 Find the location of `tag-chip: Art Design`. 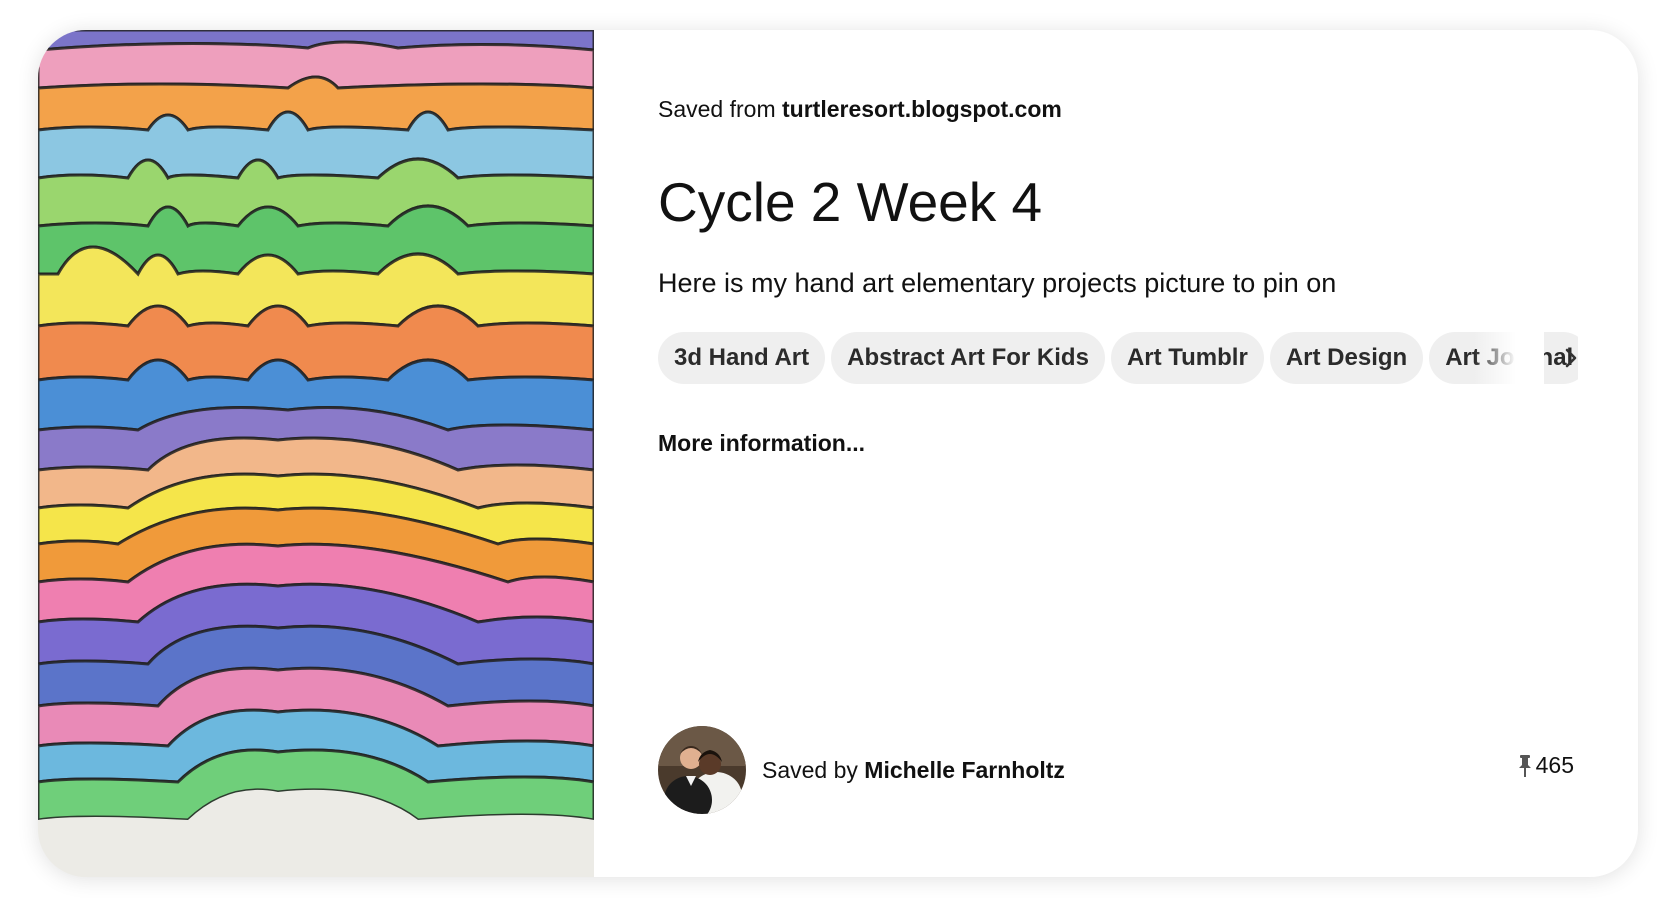

tag-chip: Art Design is located at coordinates (1346, 358).